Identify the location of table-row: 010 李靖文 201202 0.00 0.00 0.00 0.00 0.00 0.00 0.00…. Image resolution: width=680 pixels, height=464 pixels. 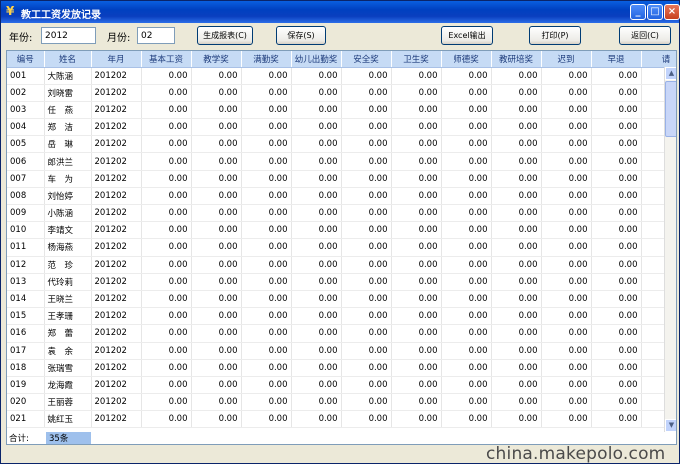
(341, 230).